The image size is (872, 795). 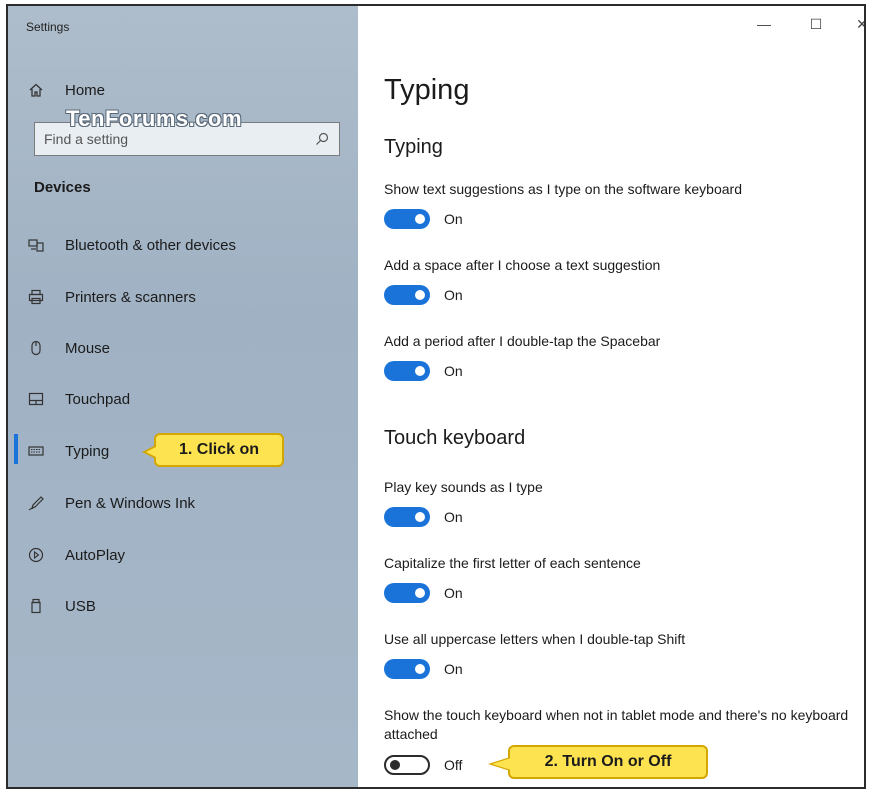 What do you see at coordinates (453, 765) in the screenshot?
I see `toggle-state: Off` at bounding box center [453, 765].